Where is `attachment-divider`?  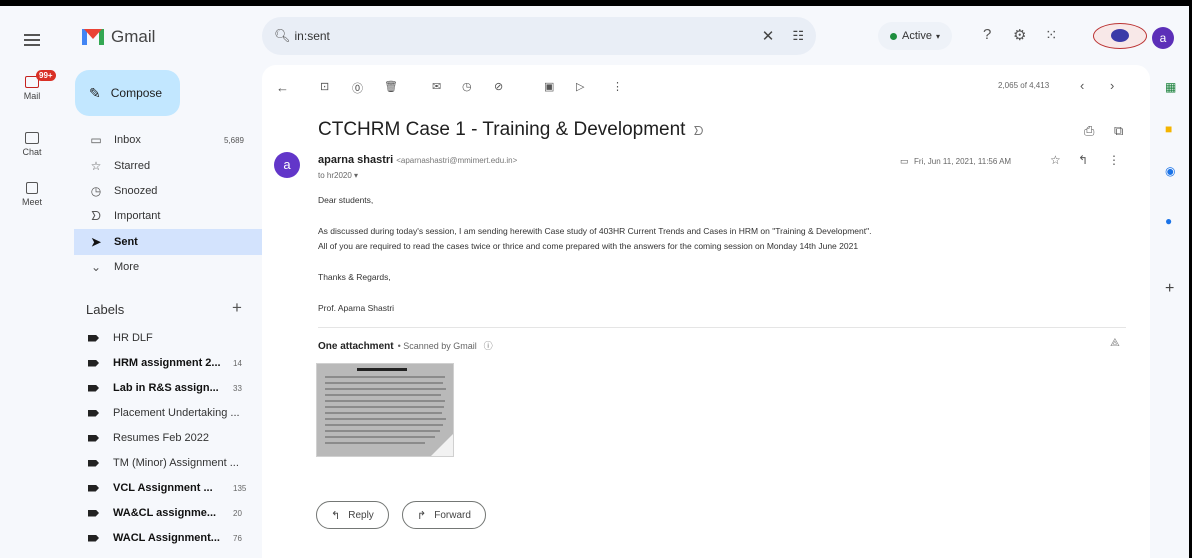
attachment-divider is located at coordinates (722, 327).